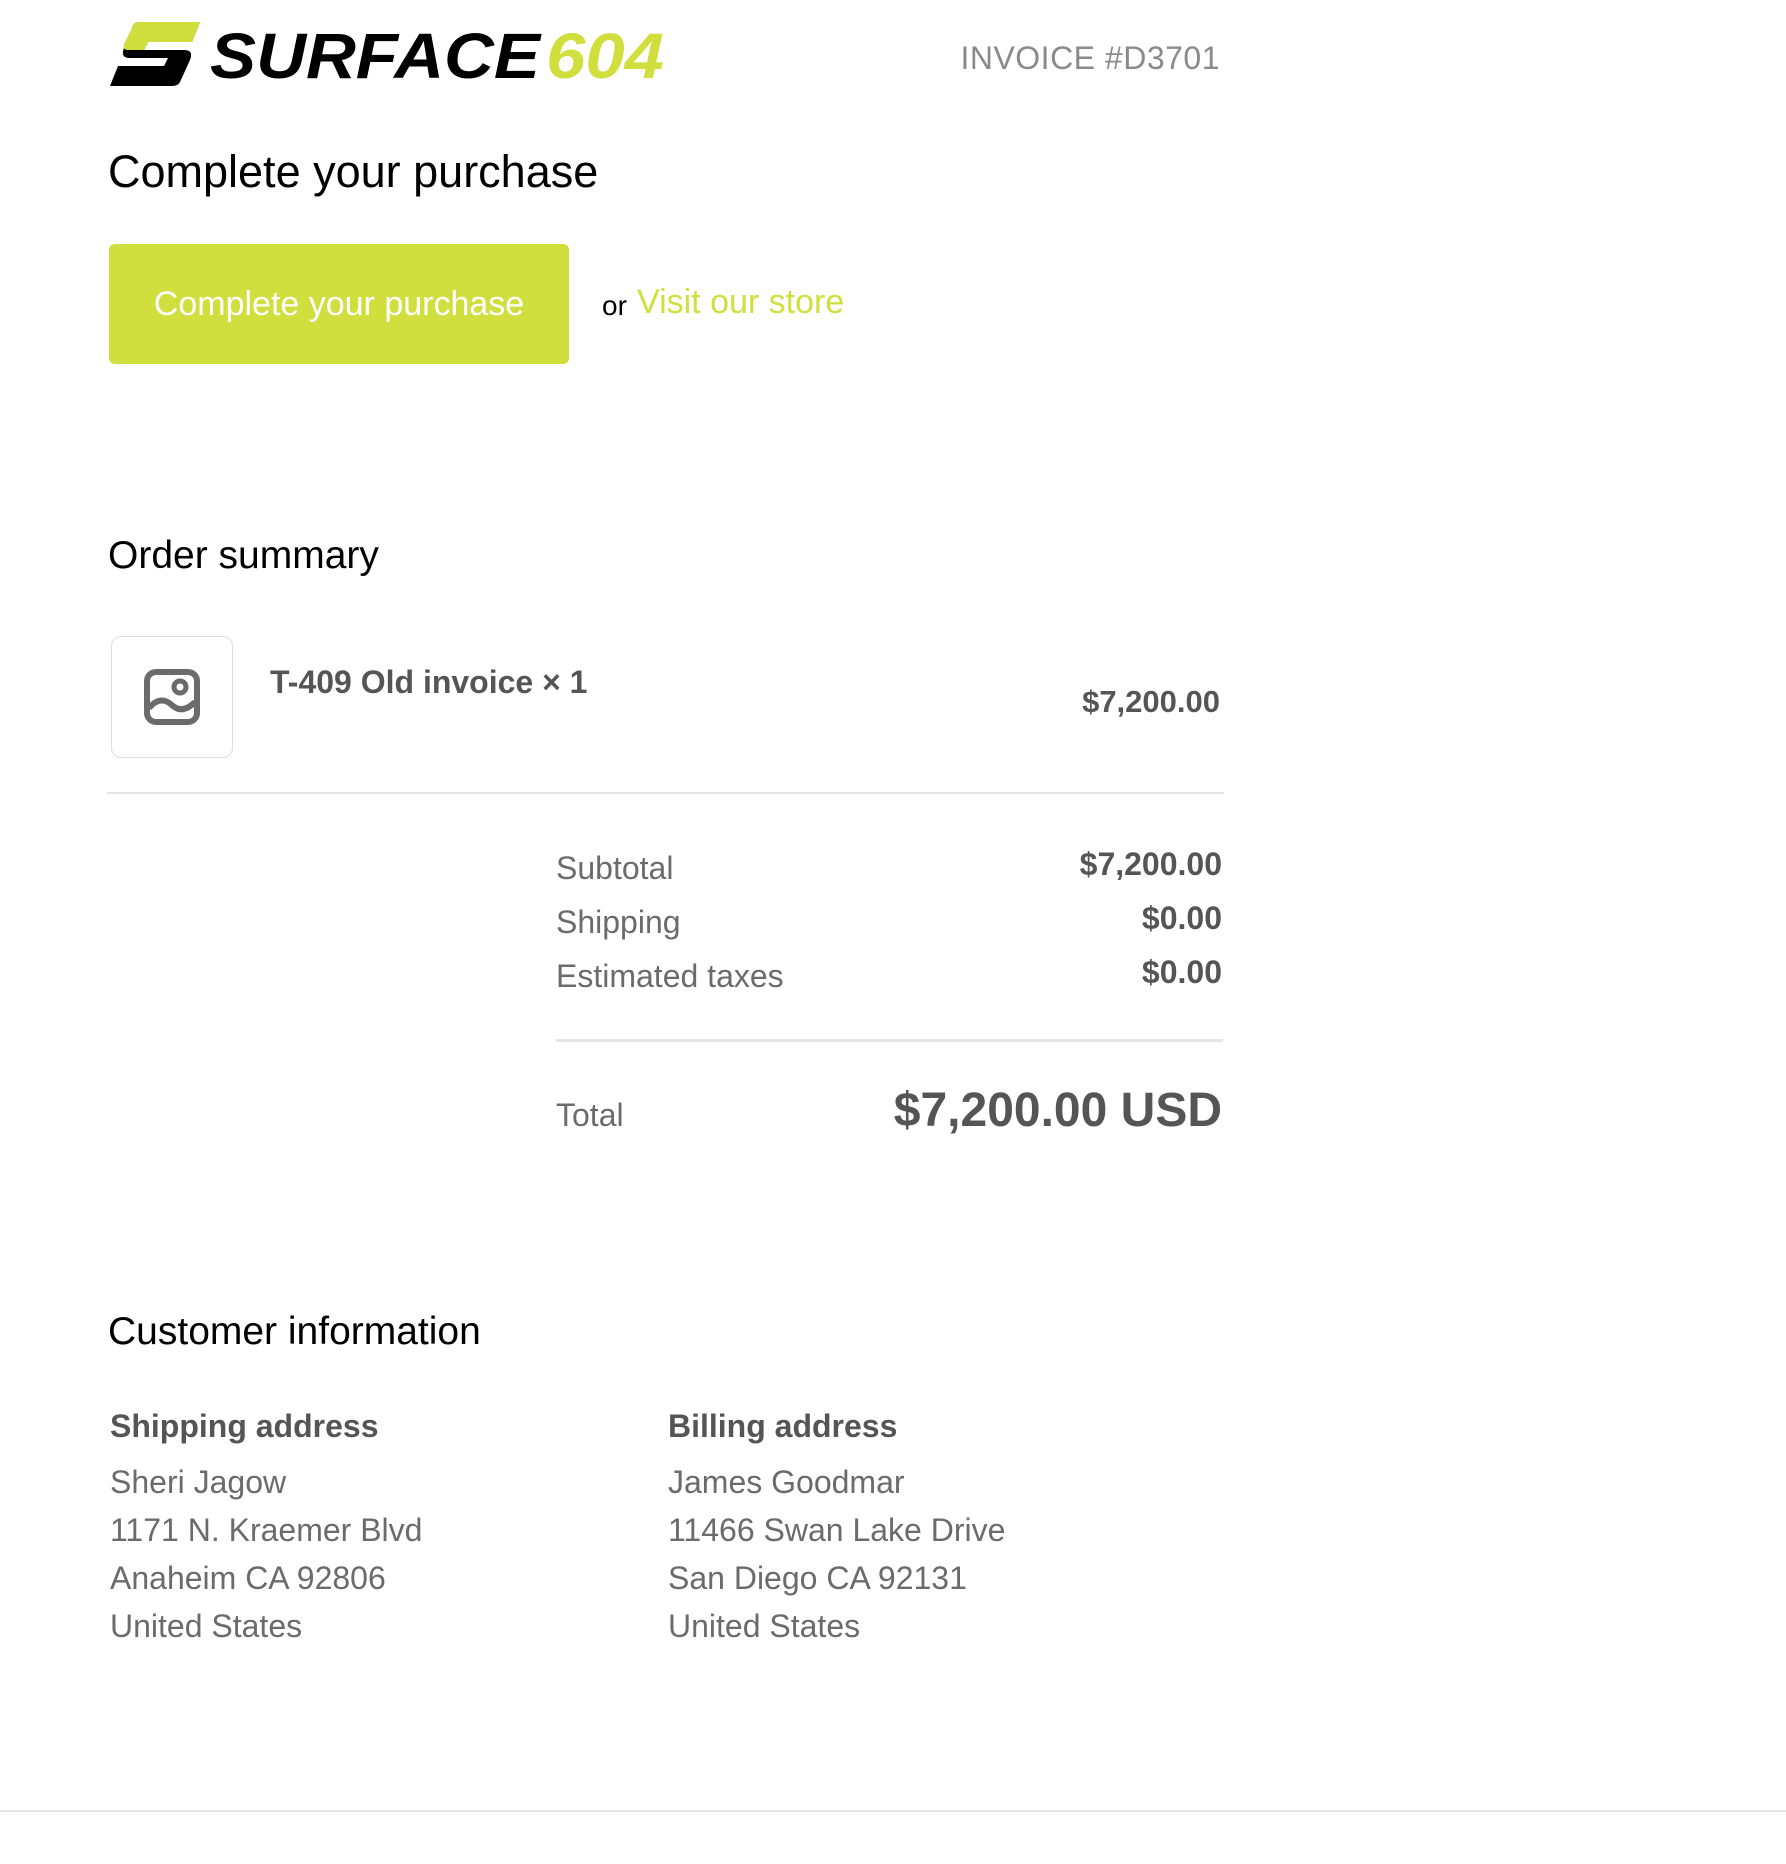  I want to click on page-title: Complete your purchase, so click(353, 171).